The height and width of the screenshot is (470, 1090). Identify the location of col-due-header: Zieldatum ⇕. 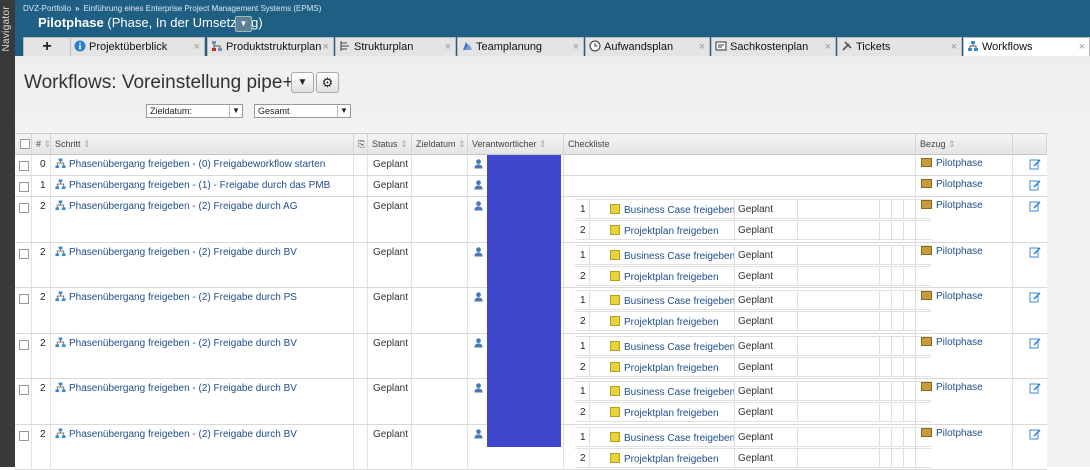
(440, 144).